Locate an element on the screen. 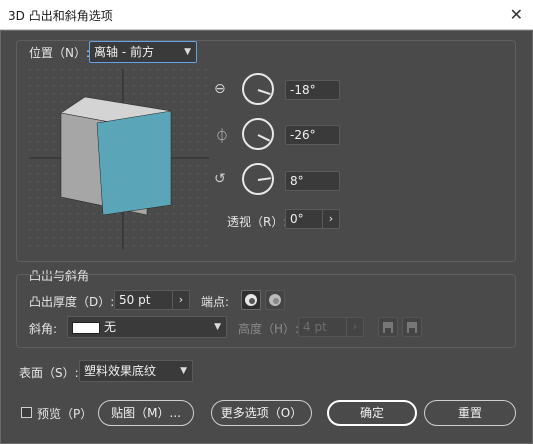  z-rotation-dial is located at coordinates (258, 179).